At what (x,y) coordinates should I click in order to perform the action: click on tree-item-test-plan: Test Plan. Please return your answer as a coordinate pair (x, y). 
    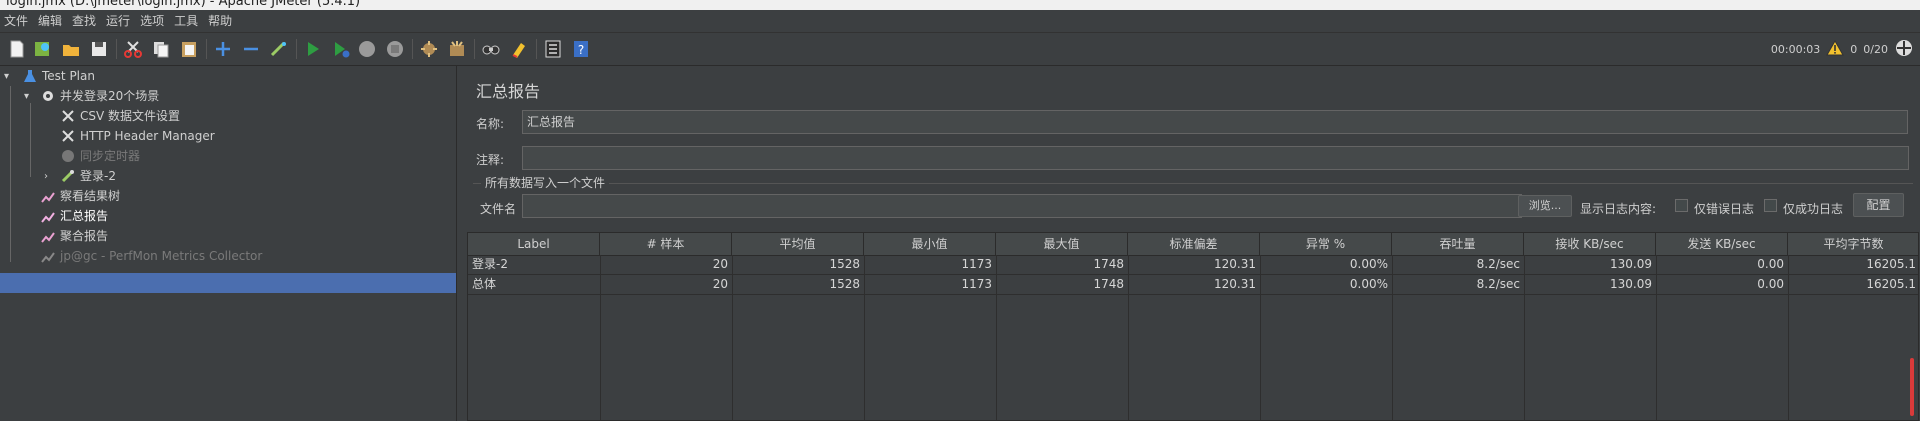
    Looking at the image, I should click on (58, 76).